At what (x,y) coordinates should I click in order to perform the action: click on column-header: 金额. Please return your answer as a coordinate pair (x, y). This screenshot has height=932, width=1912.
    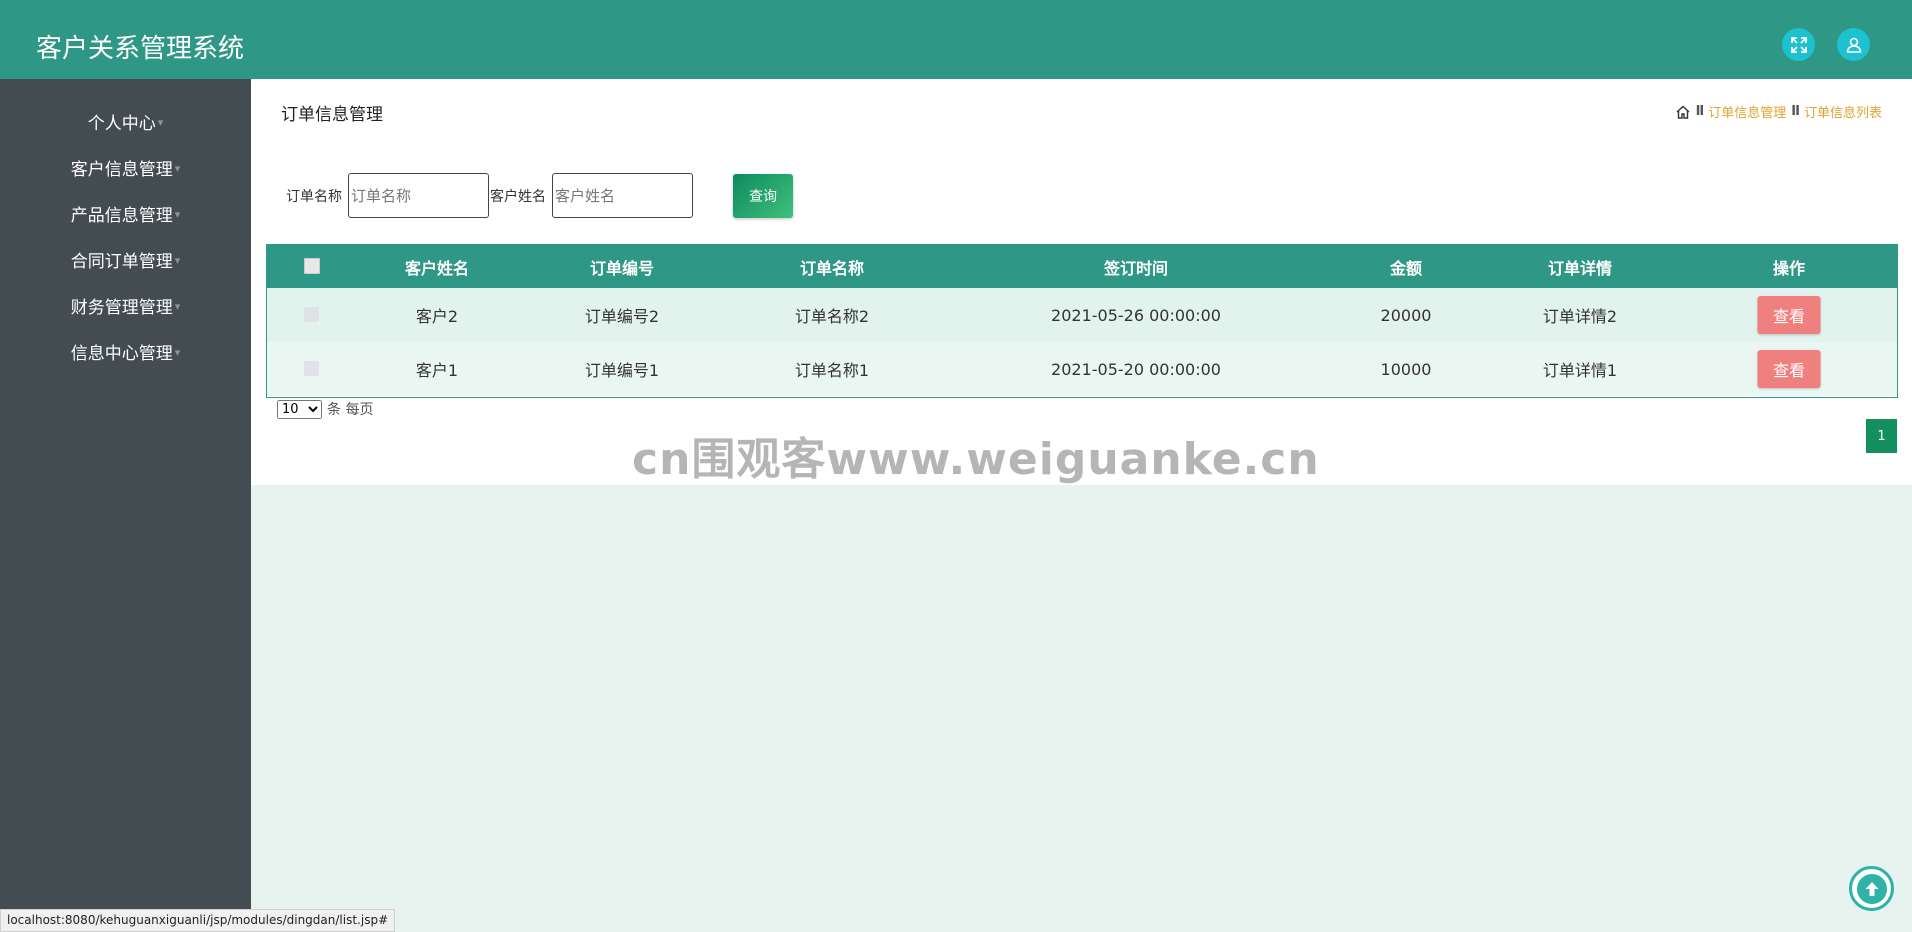
    Looking at the image, I should click on (1406, 266).